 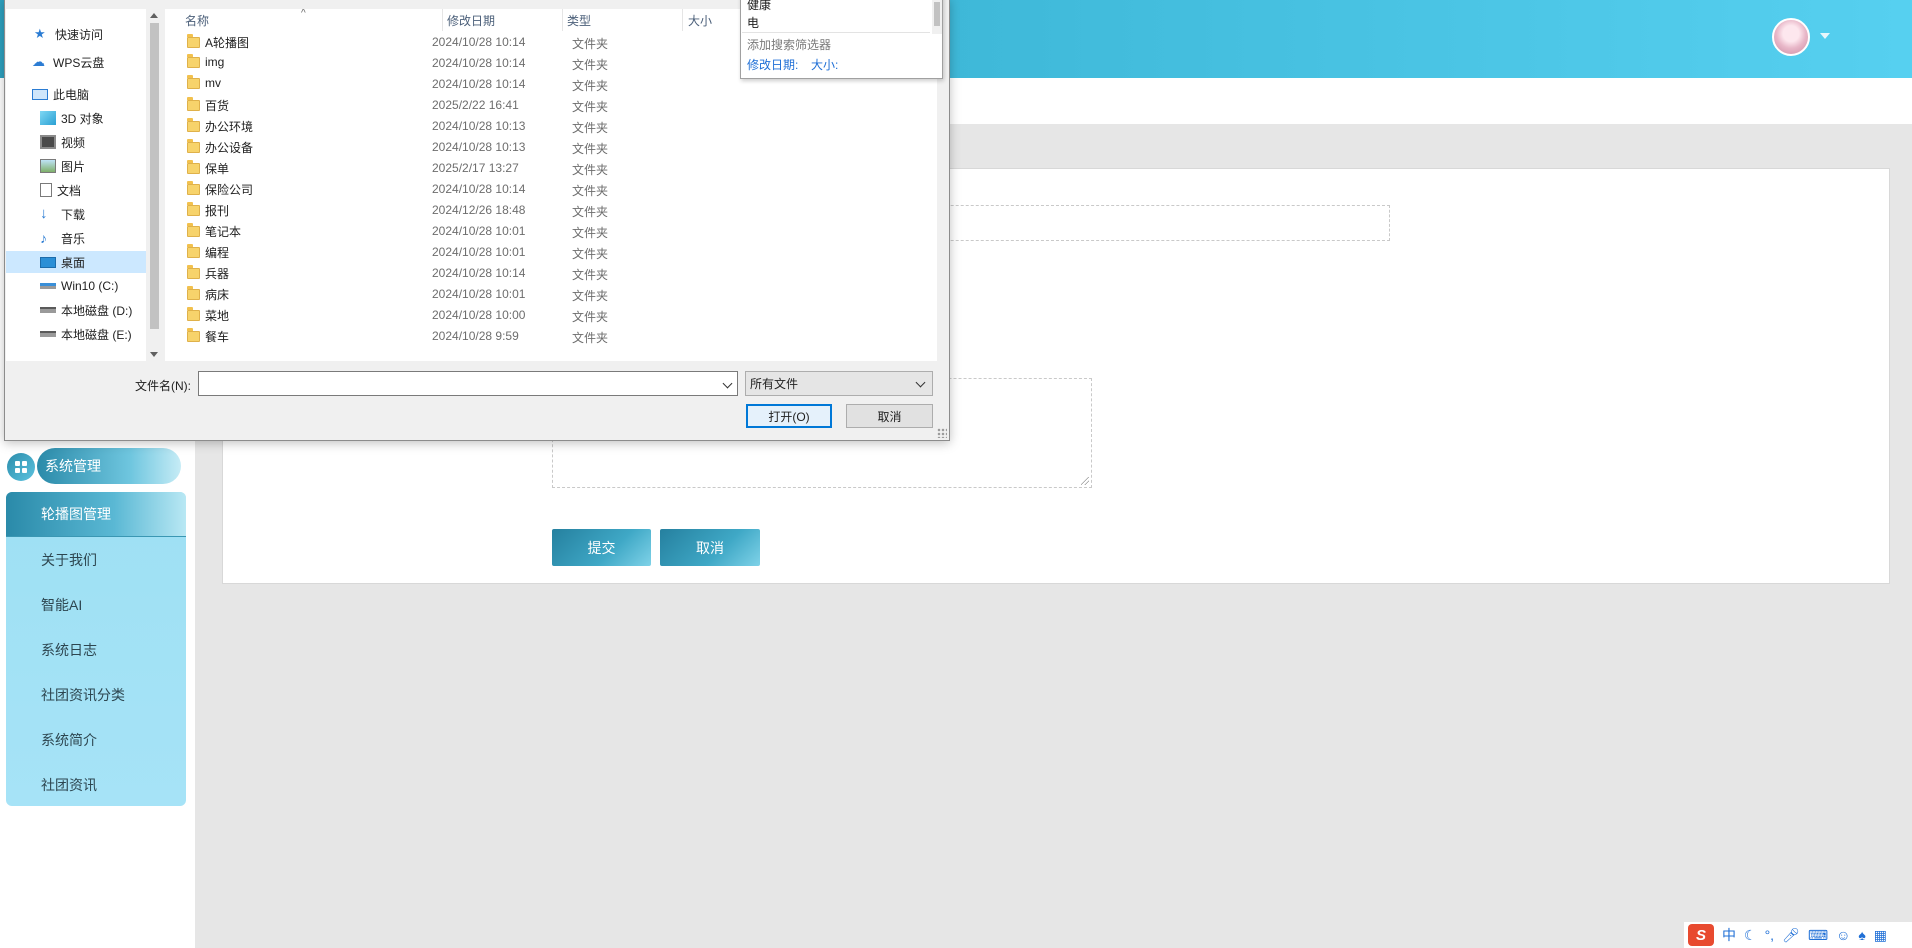 What do you see at coordinates (789, 45) in the screenshot?
I see `add-search-filter-label: 添加搜索筛选器` at bounding box center [789, 45].